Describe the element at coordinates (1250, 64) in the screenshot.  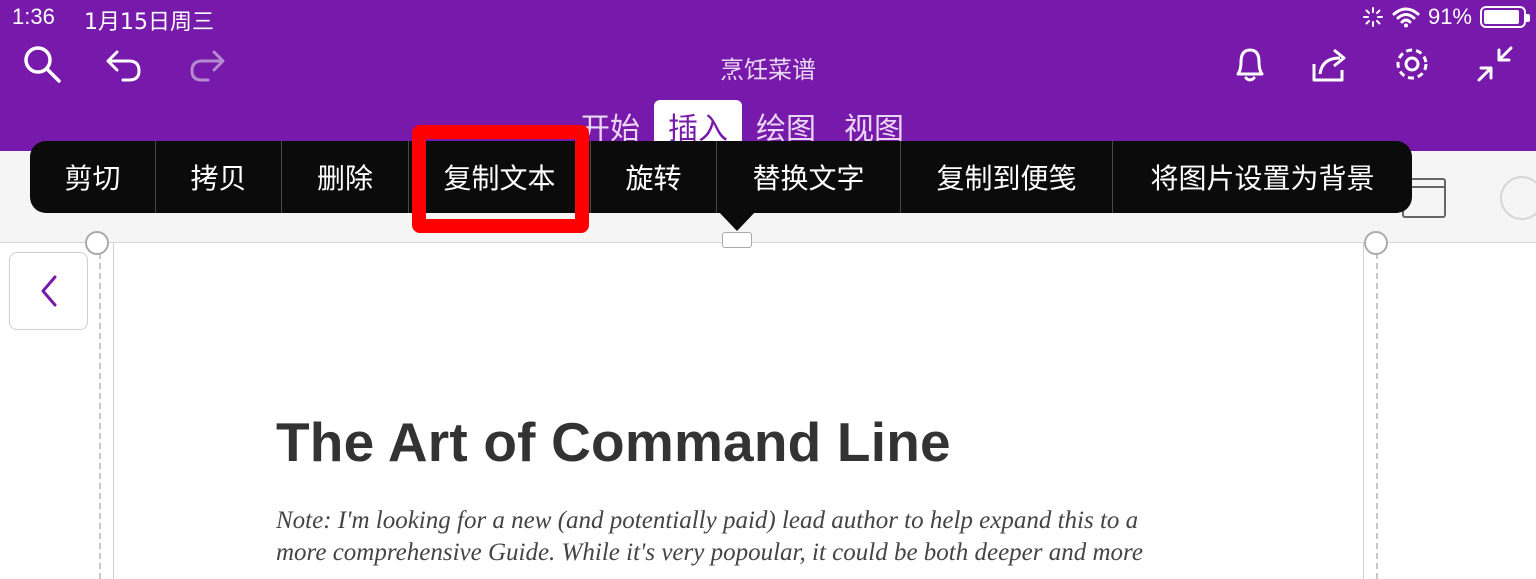
I see `bell-icon` at that location.